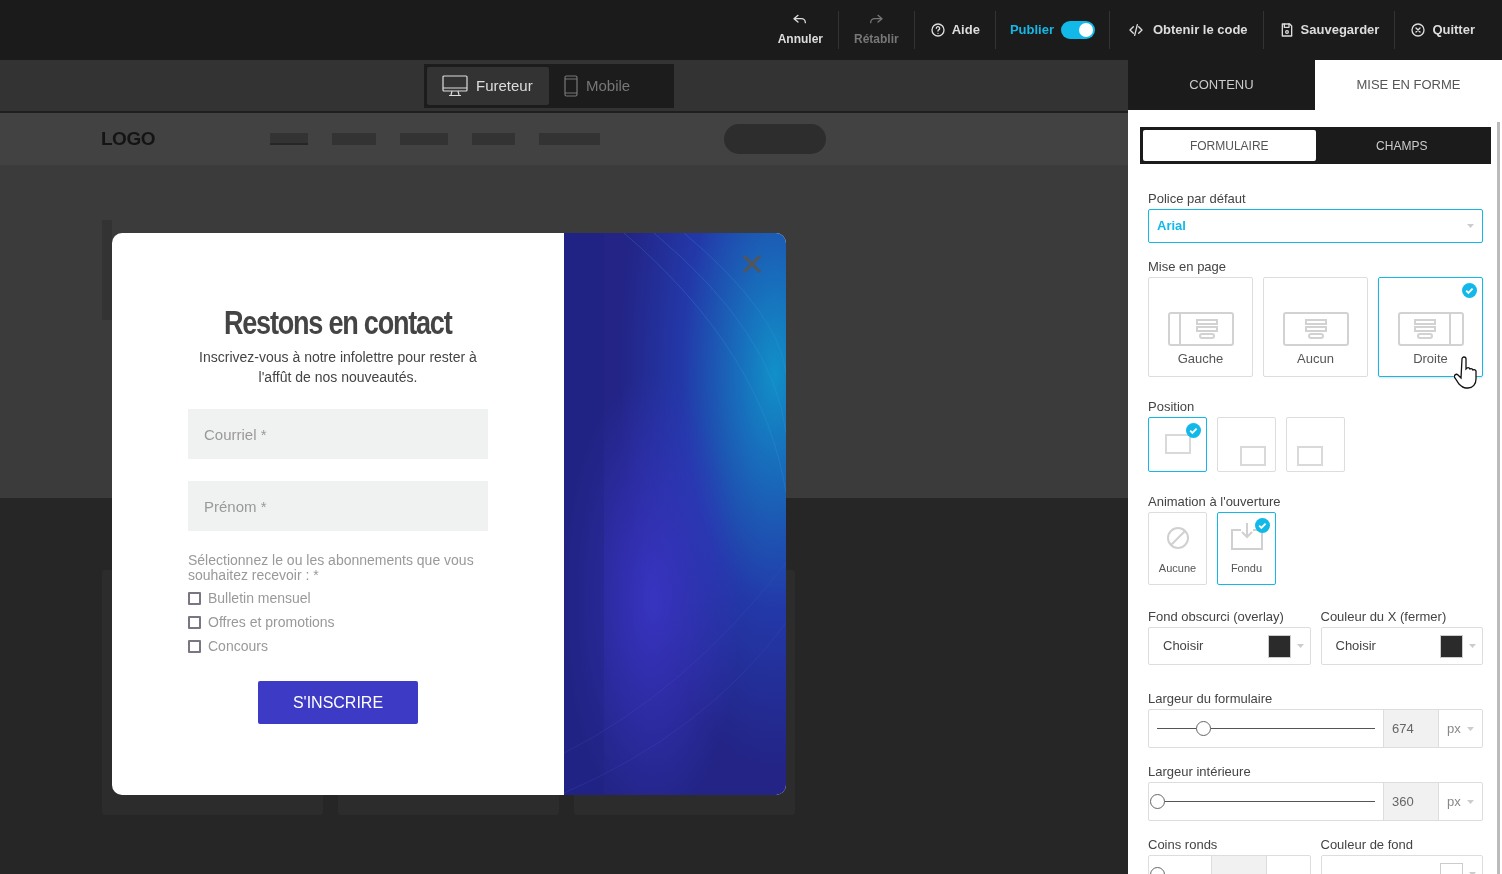 This screenshot has height=874, width=1502. What do you see at coordinates (1329, 30) in the screenshot?
I see `save-button: Sauvegarder` at bounding box center [1329, 30].